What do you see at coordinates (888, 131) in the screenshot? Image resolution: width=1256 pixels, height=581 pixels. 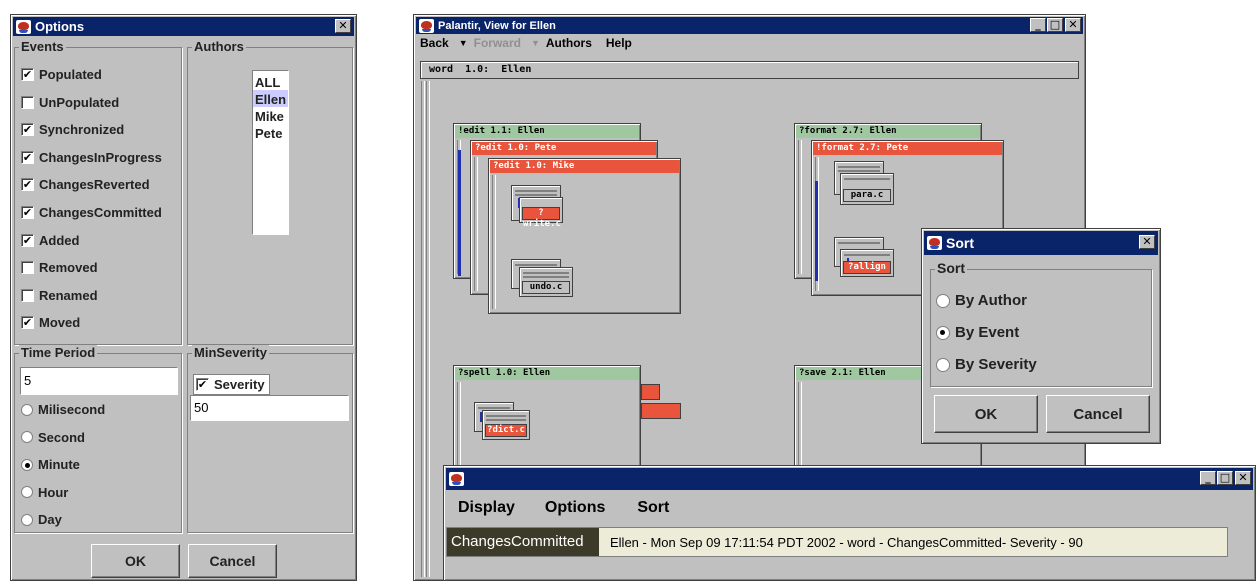 I see `node-format-ellen-header: ?format 2.7: Ellen` at bounding box center [888, 131].